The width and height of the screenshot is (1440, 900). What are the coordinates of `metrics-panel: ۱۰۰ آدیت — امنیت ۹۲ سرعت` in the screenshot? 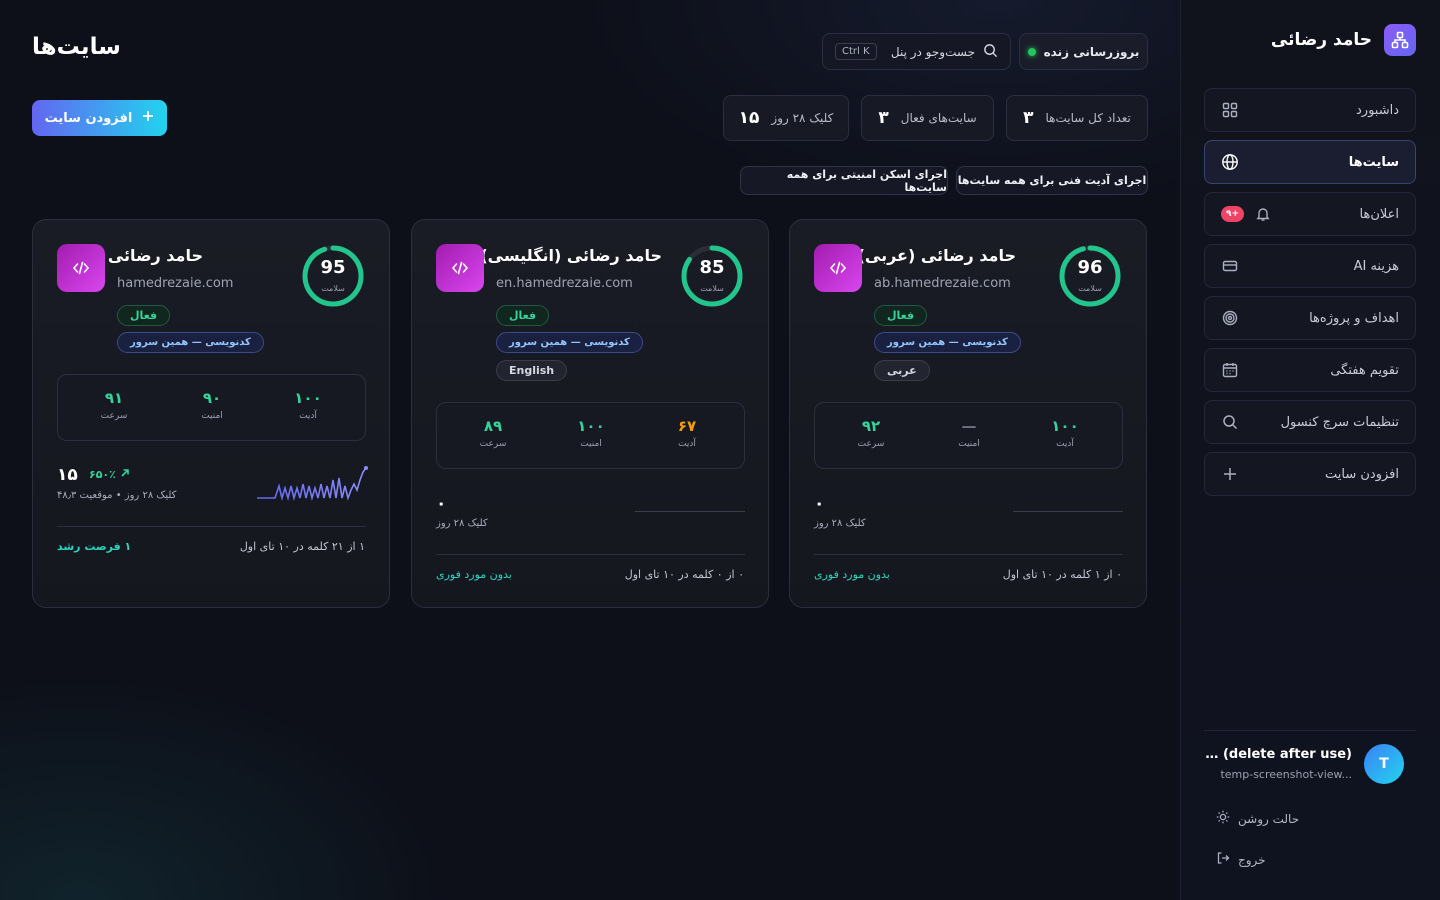 It's located at (968, 435).